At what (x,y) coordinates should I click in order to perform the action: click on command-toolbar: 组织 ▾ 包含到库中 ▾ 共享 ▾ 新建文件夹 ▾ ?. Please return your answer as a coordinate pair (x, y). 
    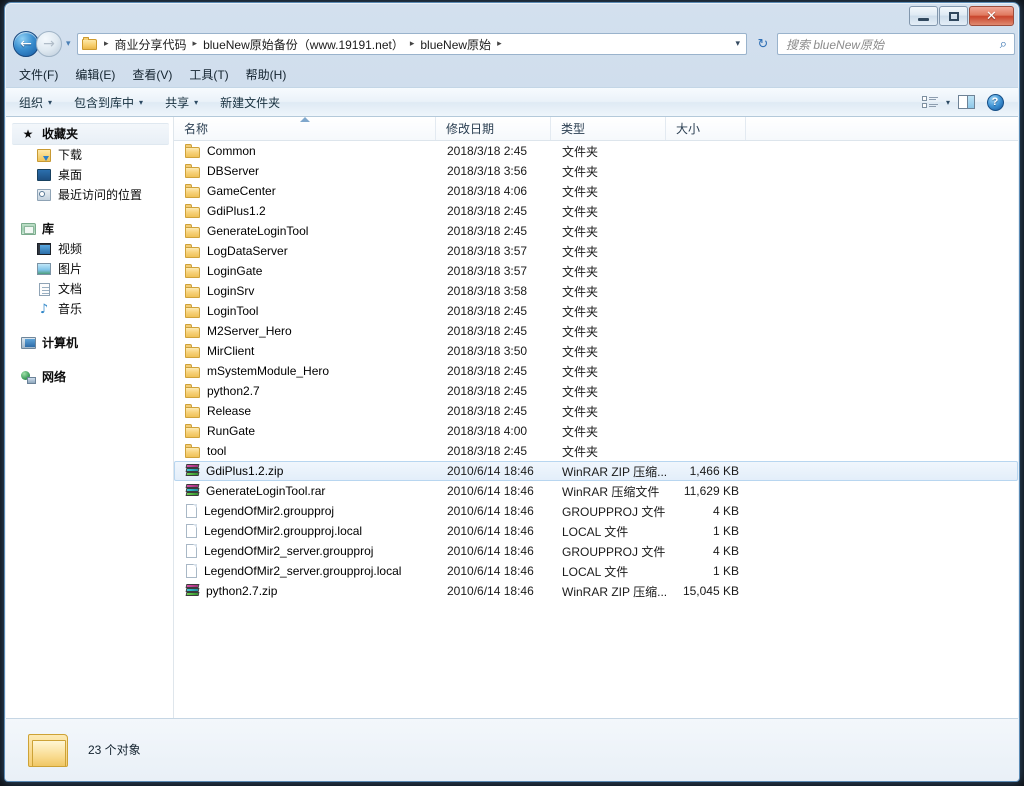
    Looking at the image, I should click on (512, 102).